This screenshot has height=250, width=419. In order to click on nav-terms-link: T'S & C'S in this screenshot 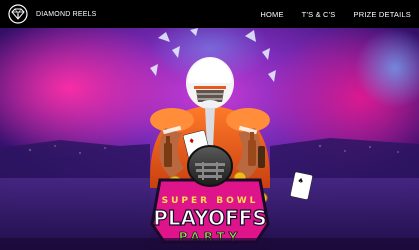, I will do `click(319, 14)`.